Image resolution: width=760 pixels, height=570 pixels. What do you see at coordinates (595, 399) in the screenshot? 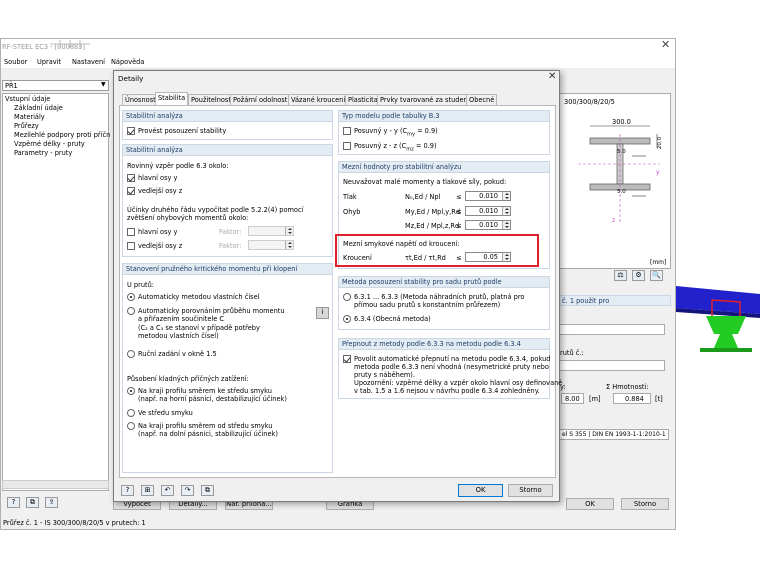
I see `right-unit-1: [m]` at bounding box center [595, 399].